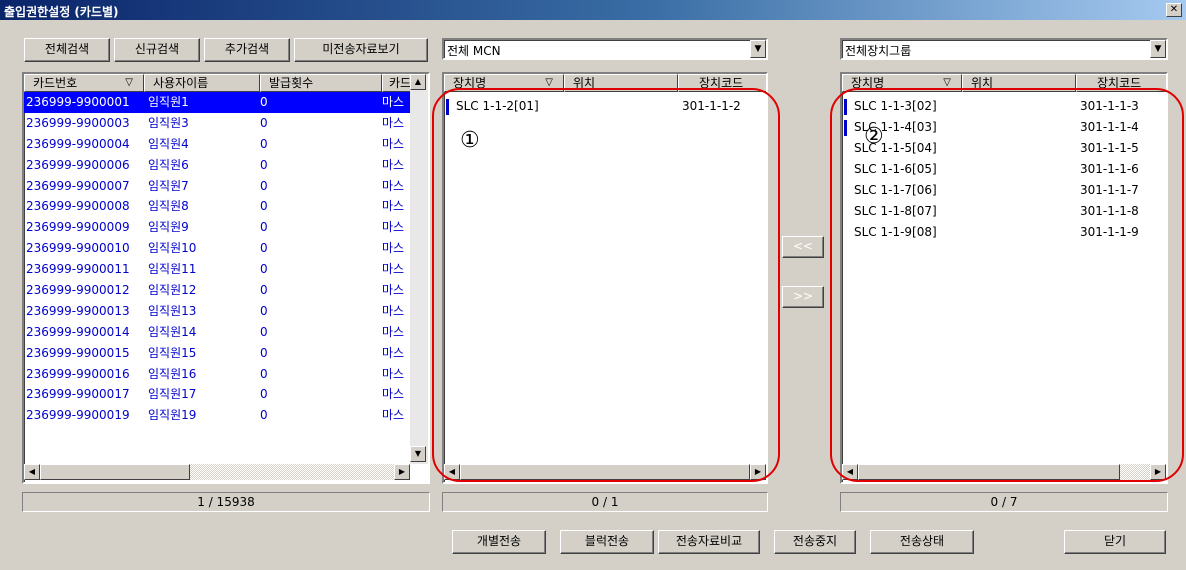 The height and width of the screenshot is (570, 1186). I want to click on device-group-select-value: 전체장치그룹, so click(878, 51).